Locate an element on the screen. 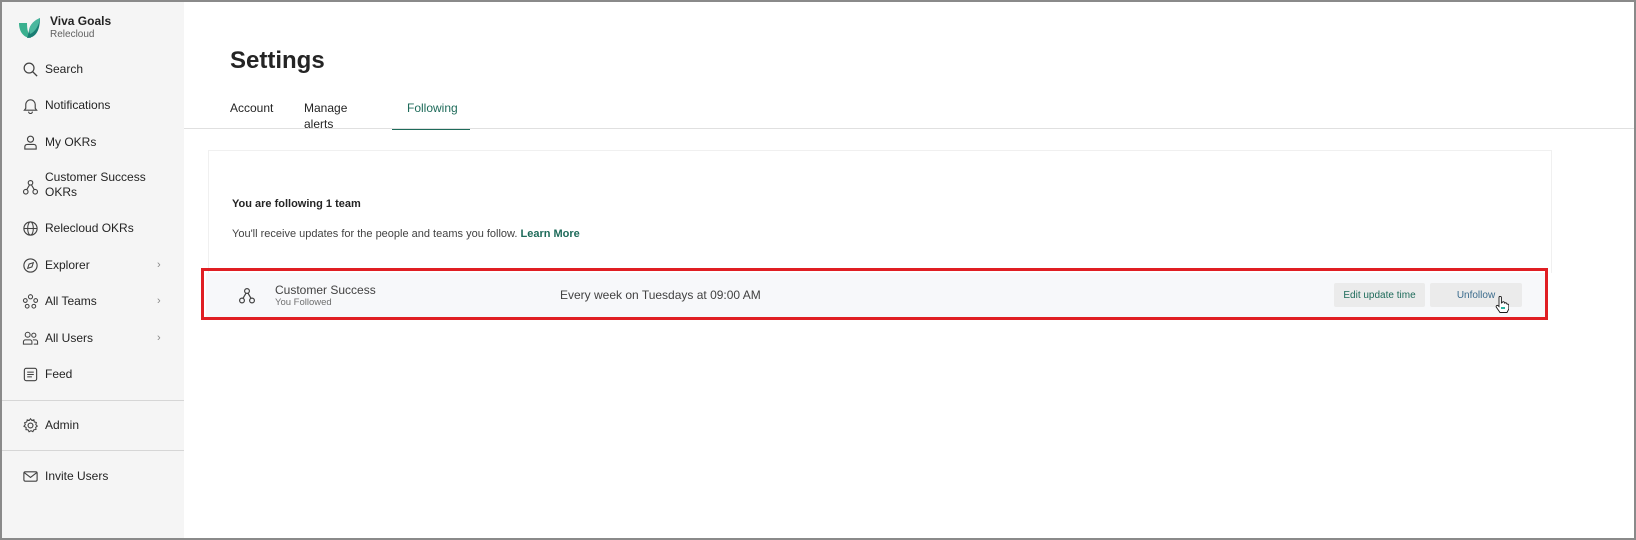 The image size is (1636, 540). sidebar-item-label: All Users is located at coordinates (69, 337).